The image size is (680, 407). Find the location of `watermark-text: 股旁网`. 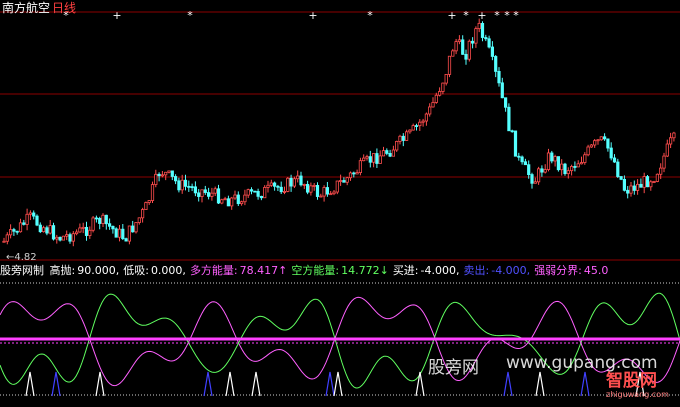

watermark-text: 股旁网 is located at coordinates (453, 368).